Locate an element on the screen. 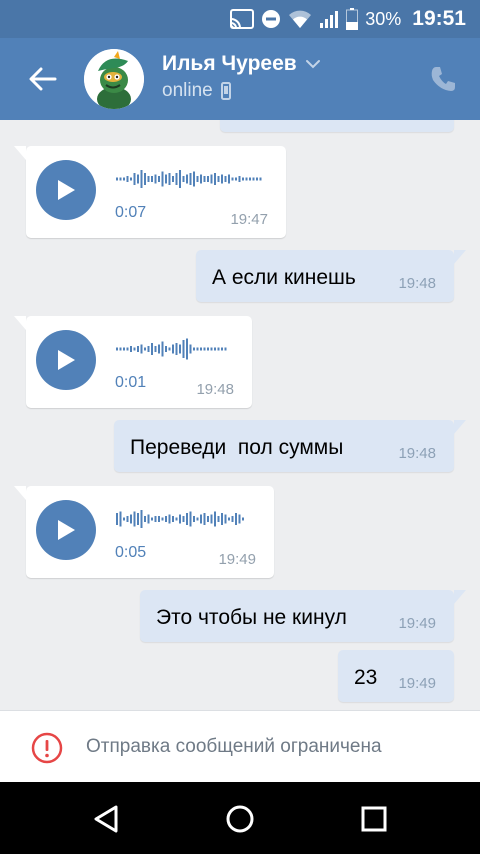 The image size is (480, 854). nav-back-button is located at coordinates (106, 819).